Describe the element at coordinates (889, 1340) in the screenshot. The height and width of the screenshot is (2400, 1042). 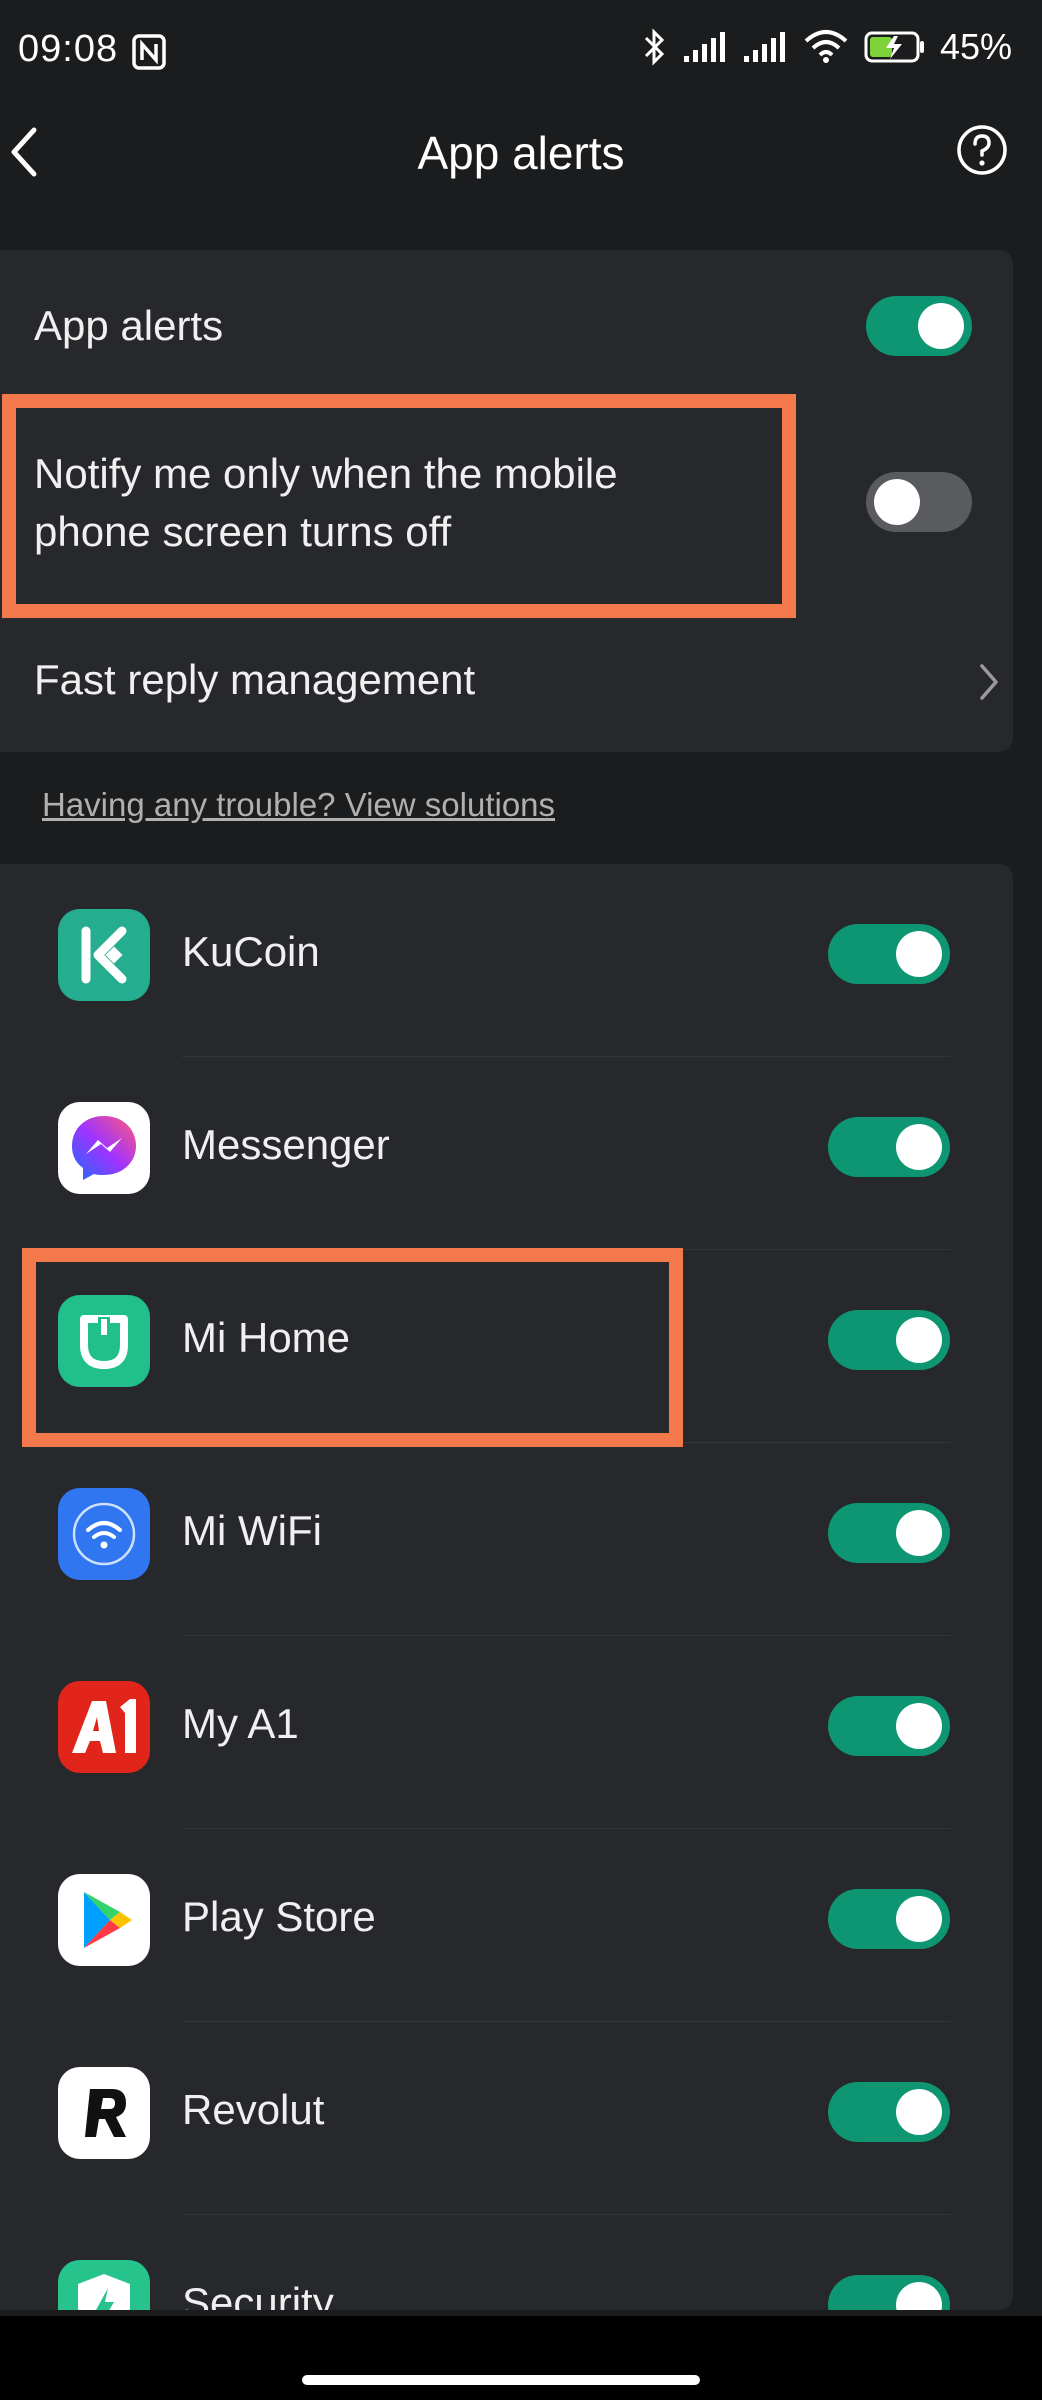
I see `mi-home-toggle` at that location.